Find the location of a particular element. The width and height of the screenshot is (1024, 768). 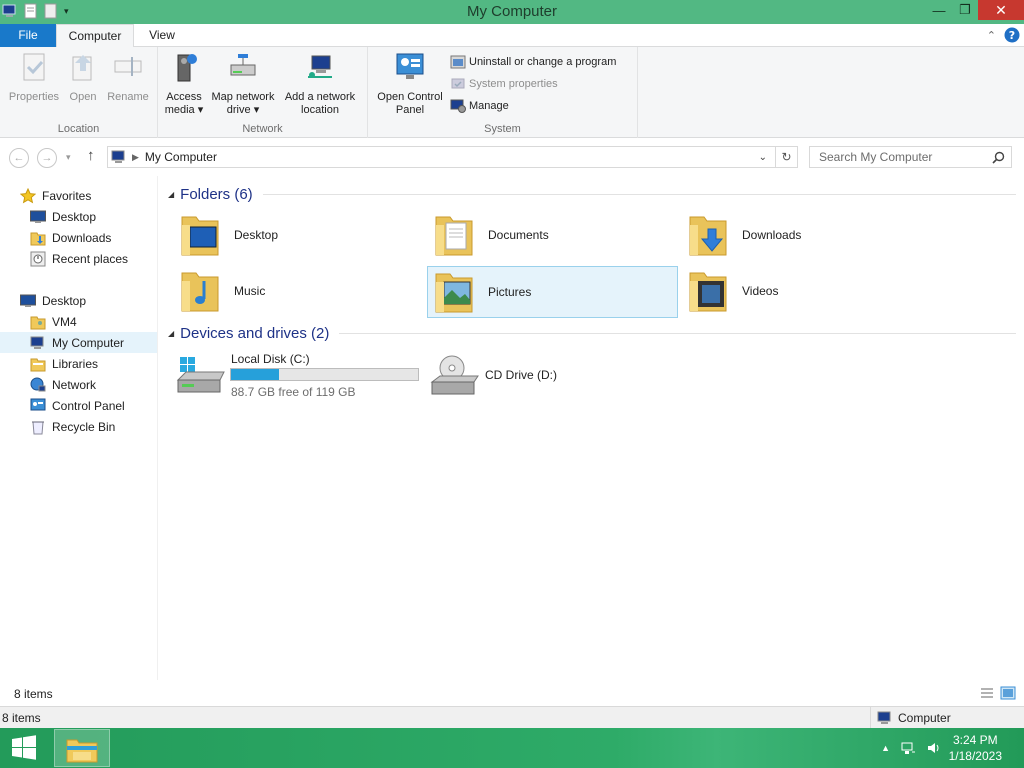

nav-fav-desktop: Desktop is located at coordinates (63, 216).